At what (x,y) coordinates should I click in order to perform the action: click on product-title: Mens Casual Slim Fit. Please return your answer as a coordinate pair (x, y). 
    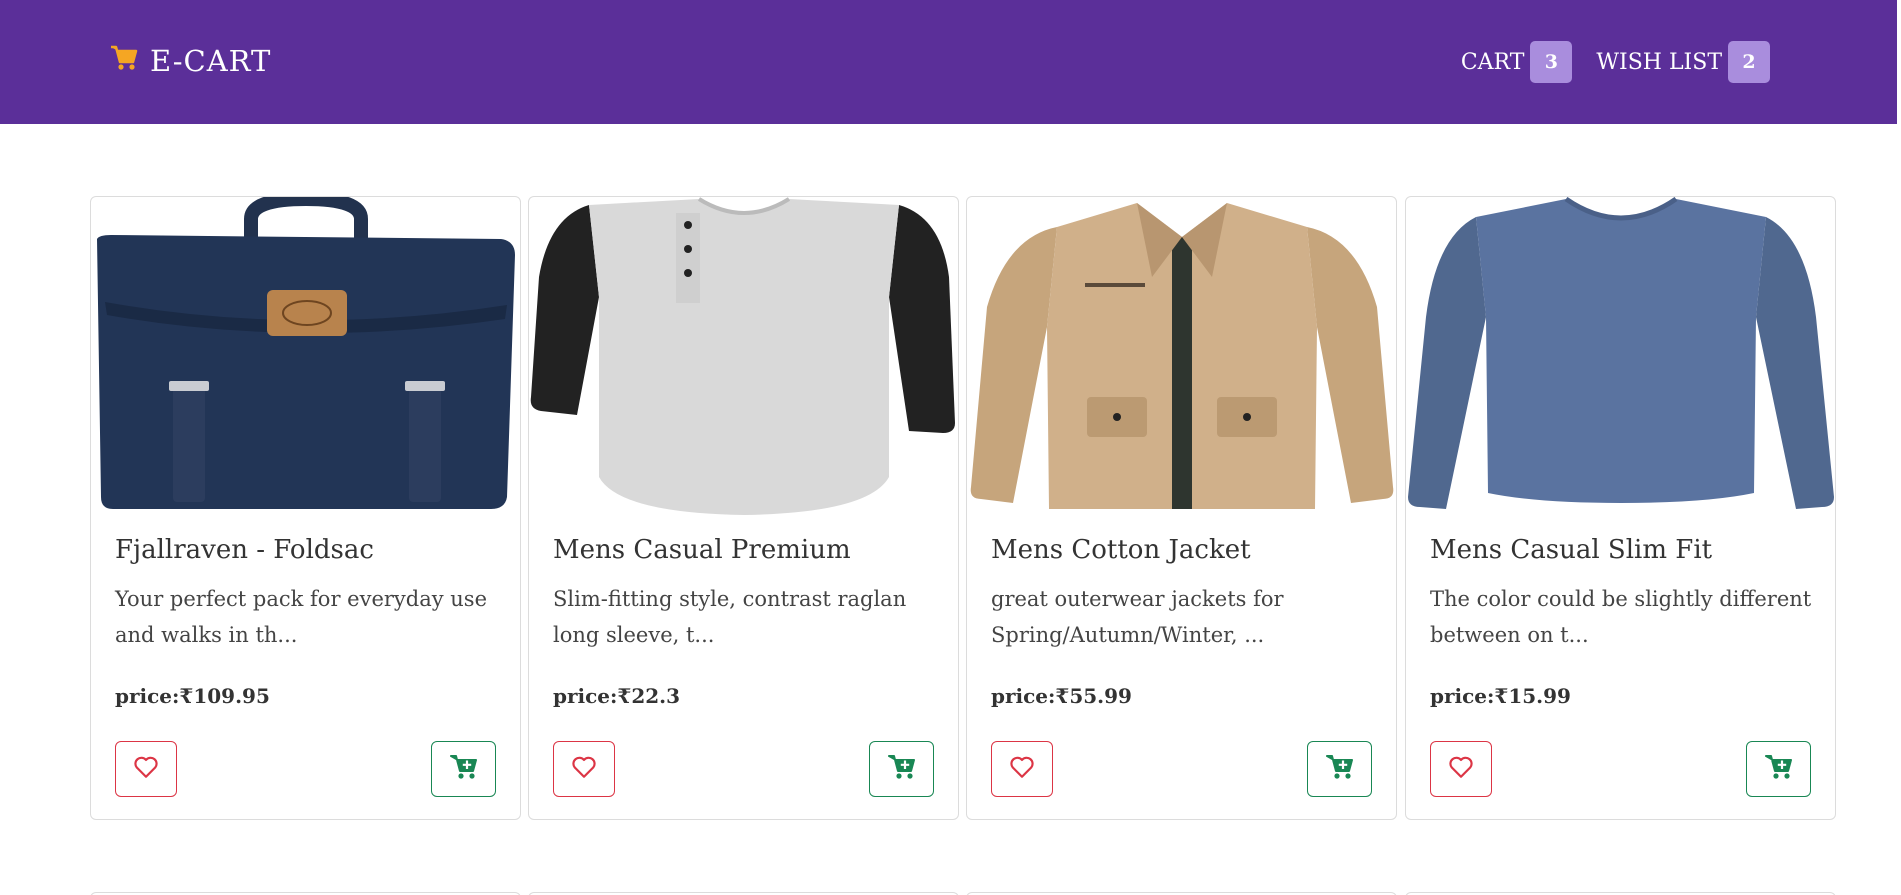
    Looking at the image, I should click on (1571, 550).